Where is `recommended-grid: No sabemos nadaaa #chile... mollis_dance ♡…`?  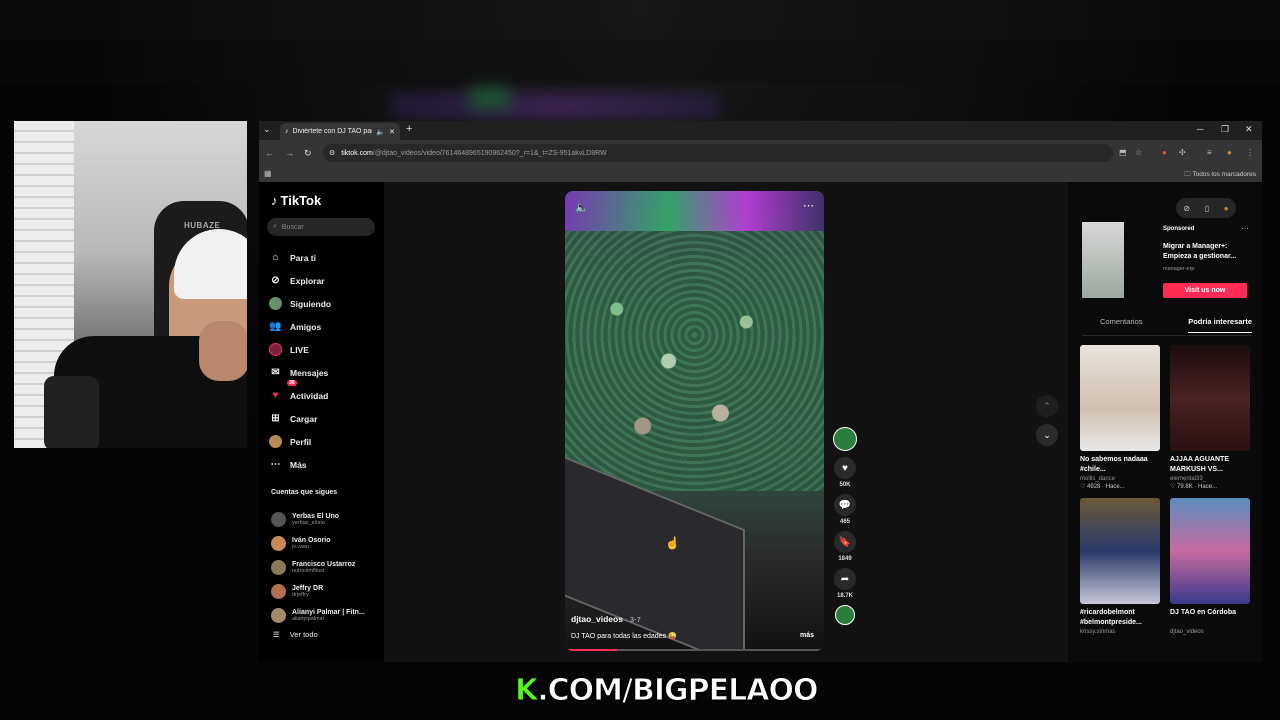 recommended-grid: No sabemos nadaaa #chile... mollis_dance ♡… is located at coordinates (1166, 490).